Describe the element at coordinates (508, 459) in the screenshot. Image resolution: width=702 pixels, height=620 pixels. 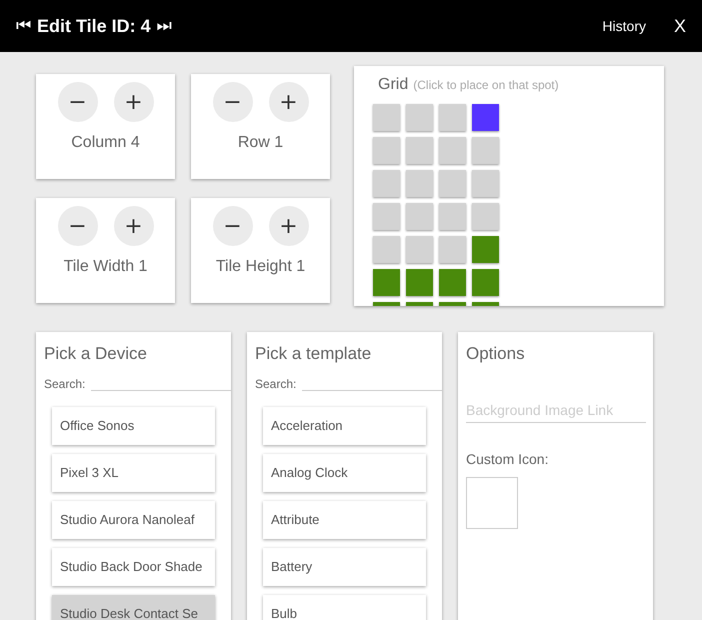
I see `custom-icon-label: Custom Icon:` at that location.